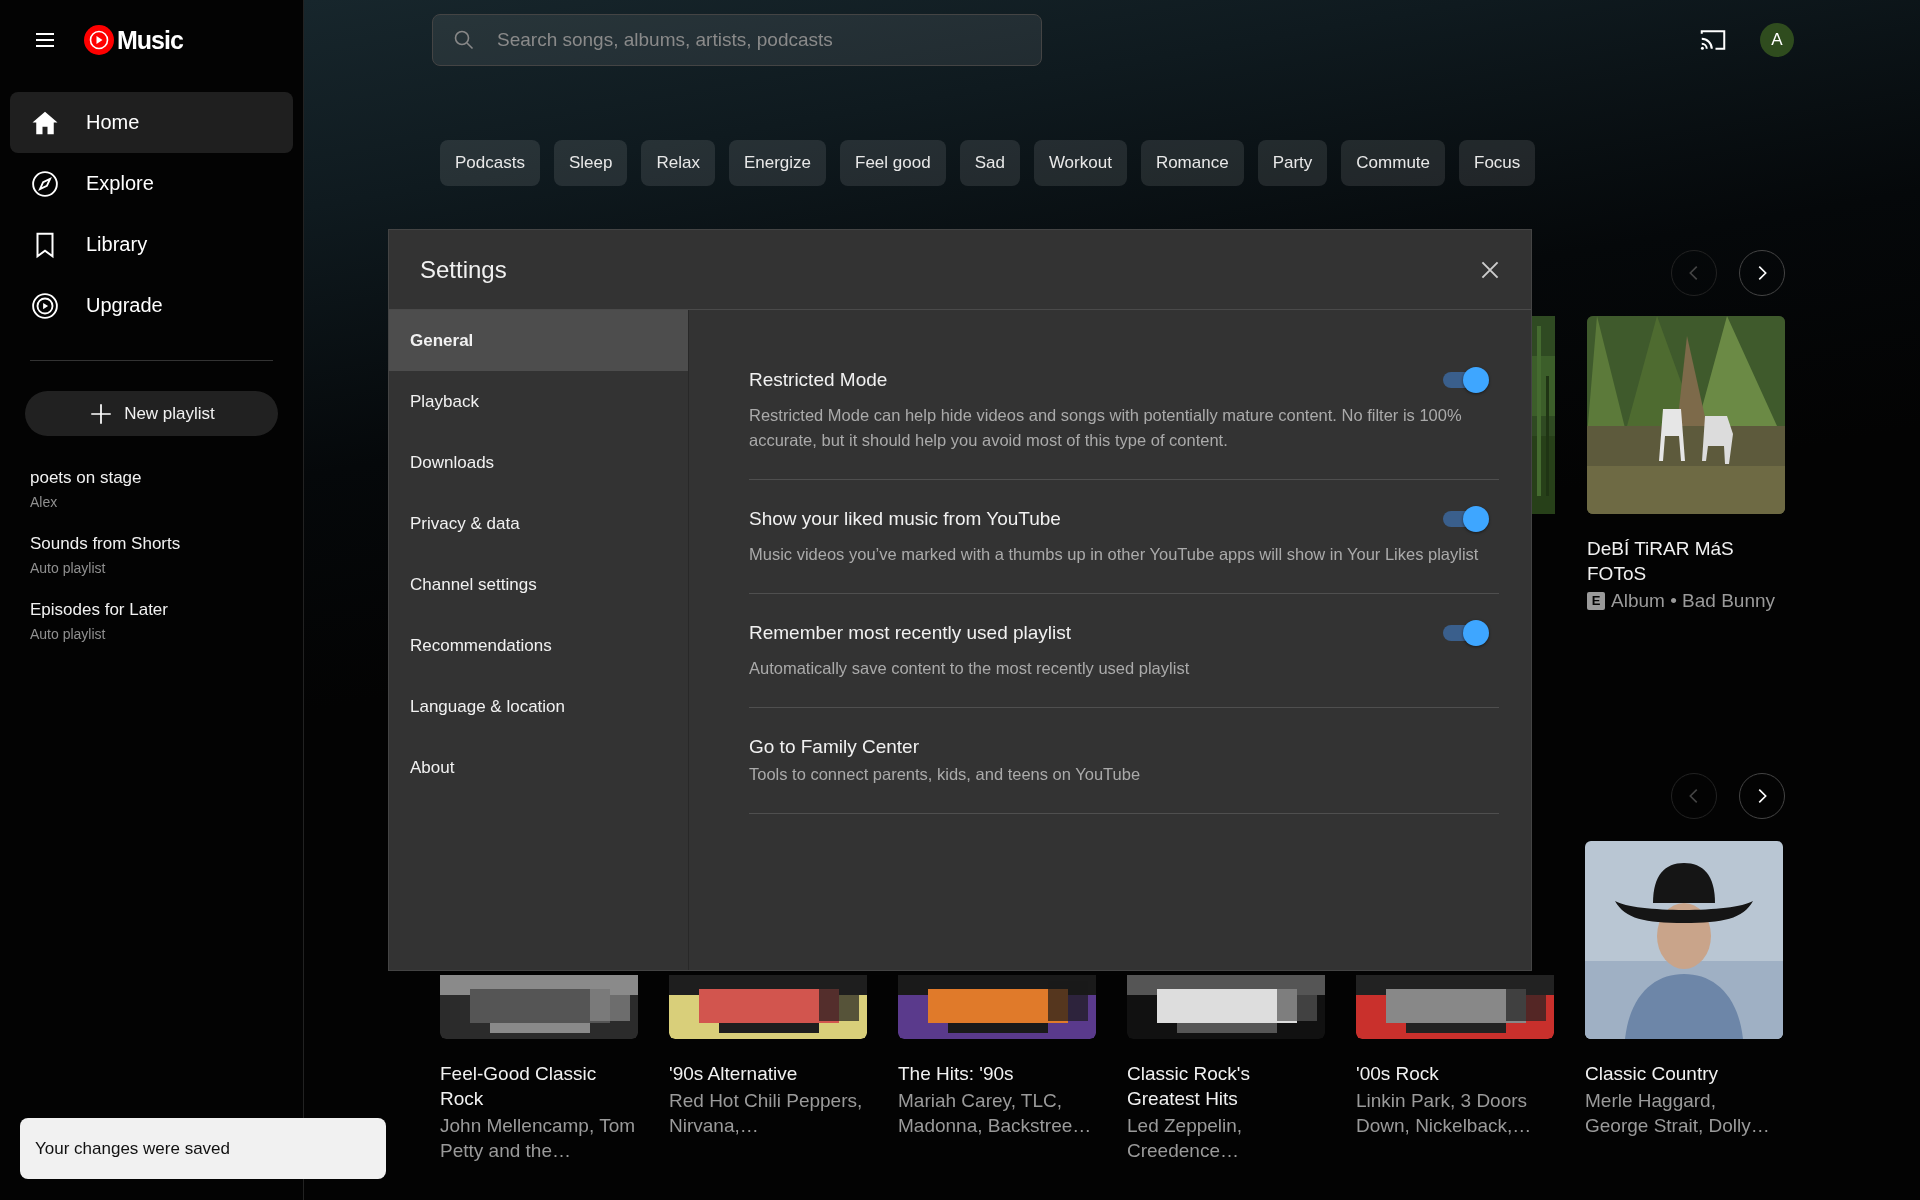  Describe the element at coordinates (910, 633) in the screenshot. I see `setting-title: Remember most recently used playlist` at that location.